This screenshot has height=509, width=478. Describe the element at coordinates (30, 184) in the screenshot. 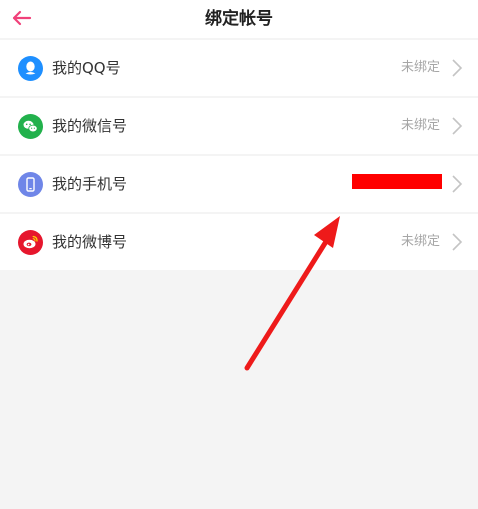

I see `phone-icon` at that location.